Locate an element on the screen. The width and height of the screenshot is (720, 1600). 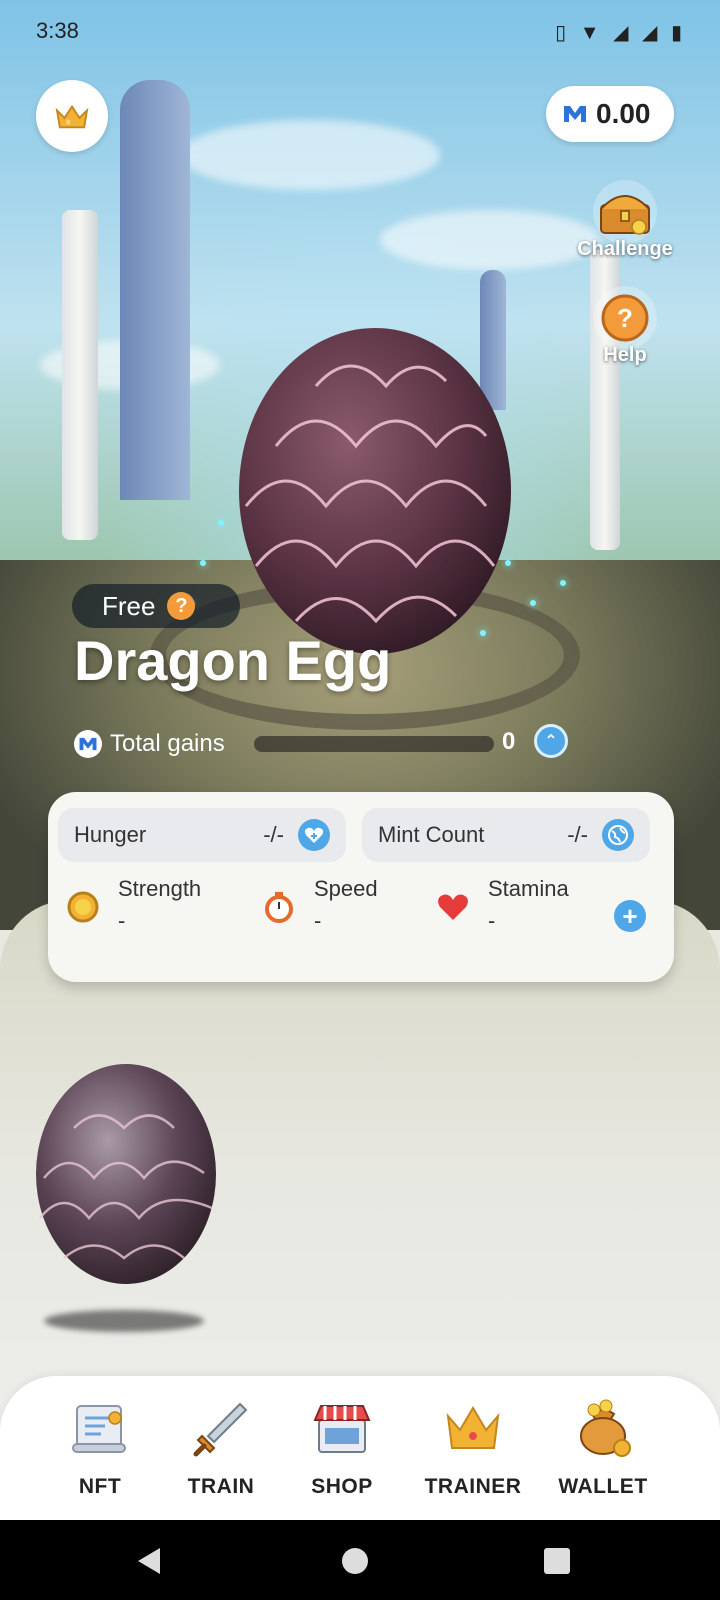
help-button: ? Help is located at coordinates (625, 326).